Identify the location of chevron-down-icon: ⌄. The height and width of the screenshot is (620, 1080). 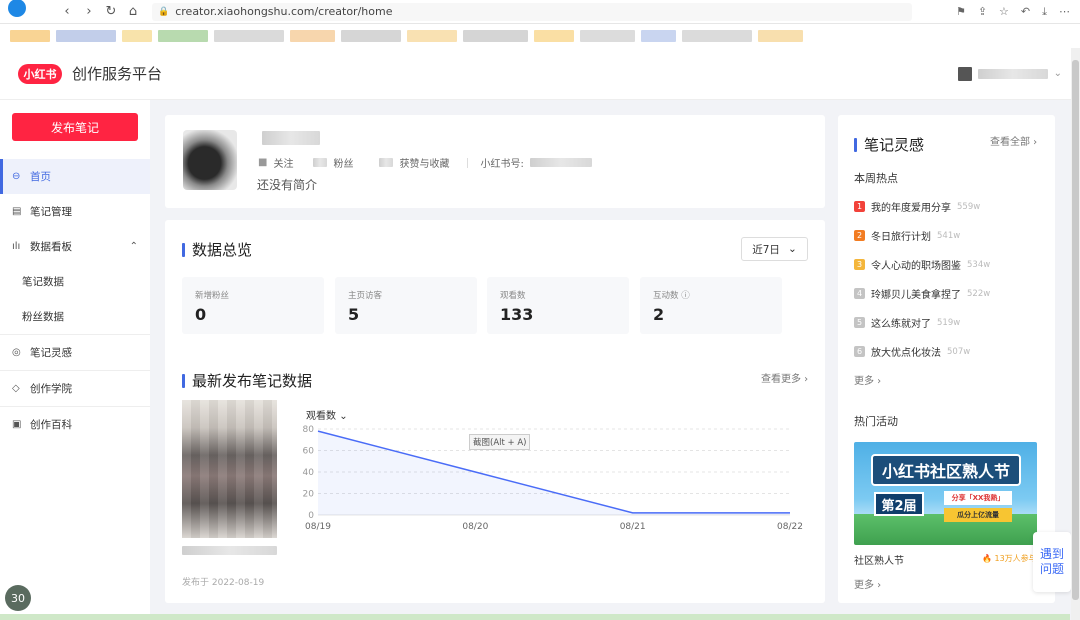
(343, 416).